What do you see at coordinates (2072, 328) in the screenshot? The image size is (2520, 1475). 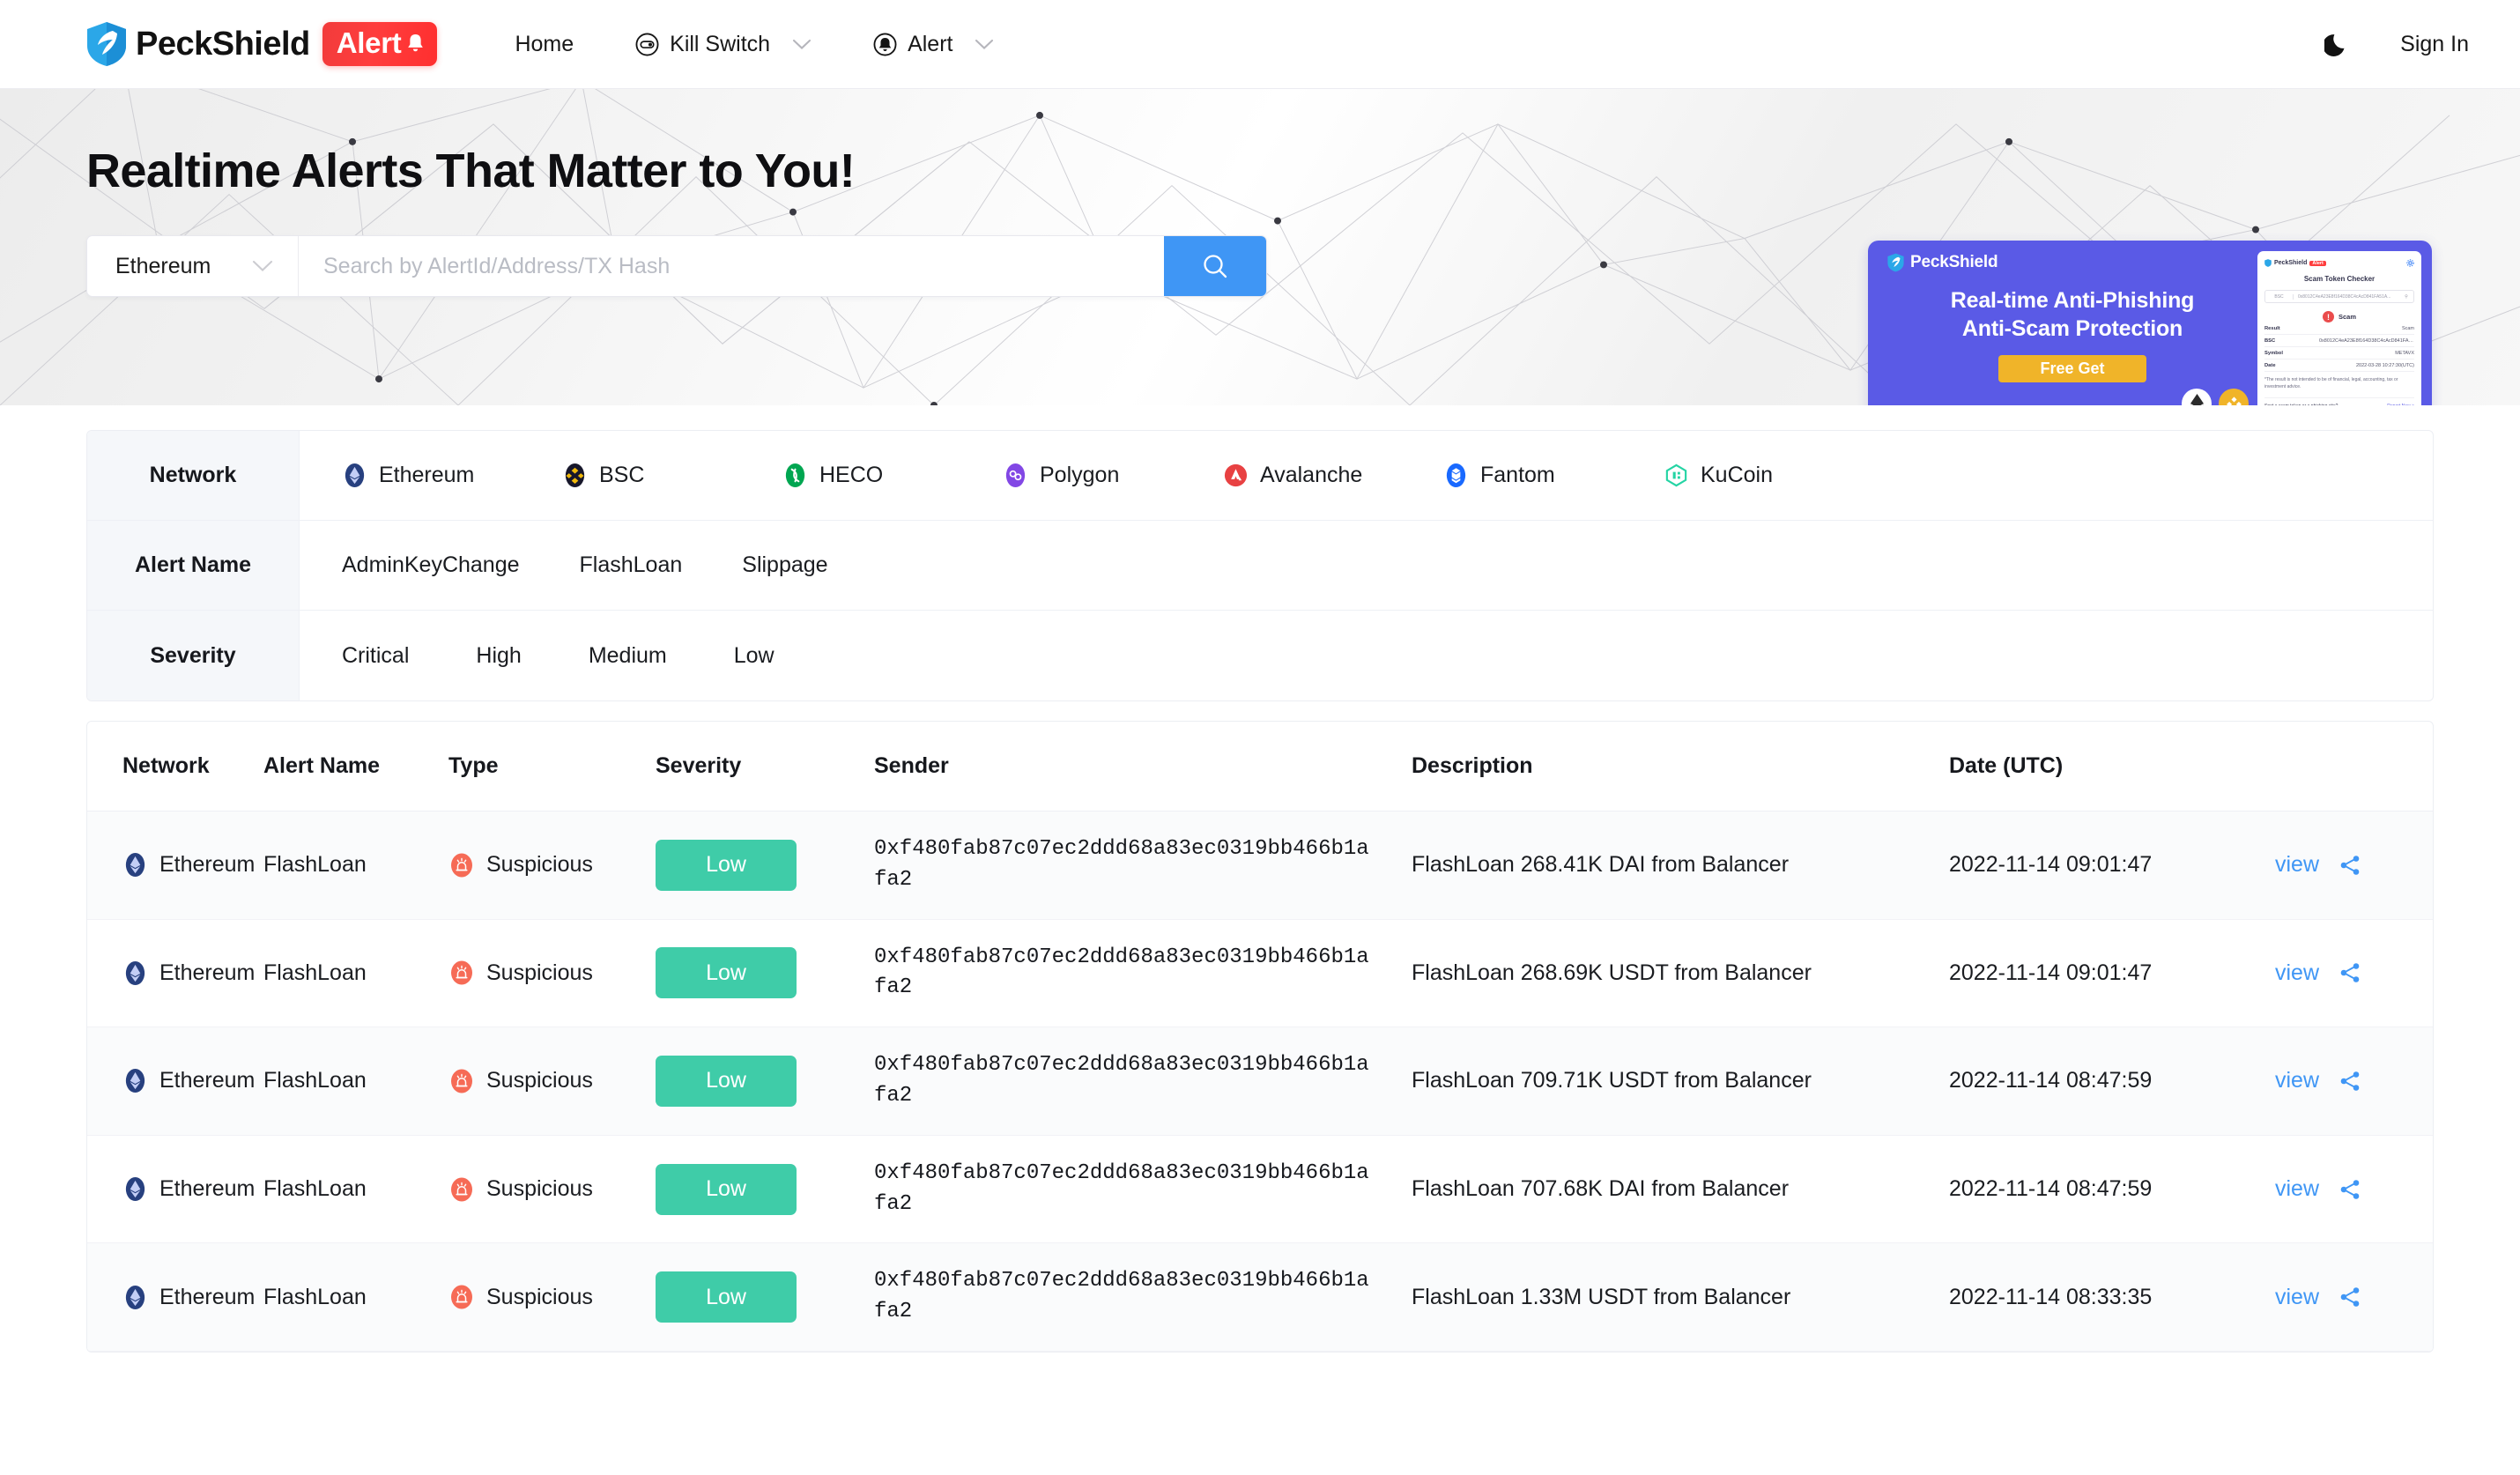 I see `promo-headline-line2: Anti-Scam Protection` at bounding box center [2072, 328].